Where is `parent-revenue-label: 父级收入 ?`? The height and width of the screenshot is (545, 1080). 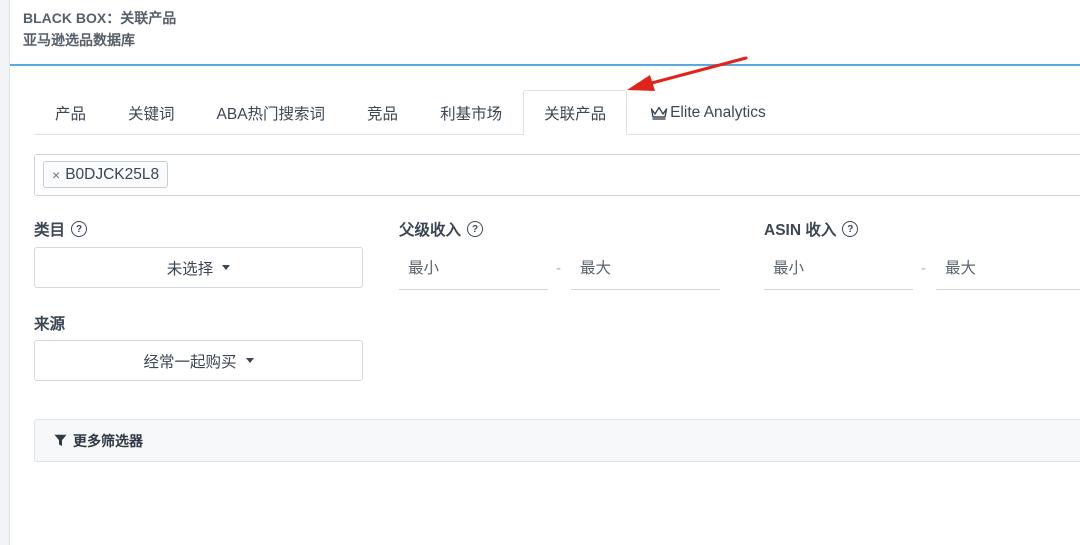
parent-revenue-label: 父级收入 ? is located at coordinates (441, 229).